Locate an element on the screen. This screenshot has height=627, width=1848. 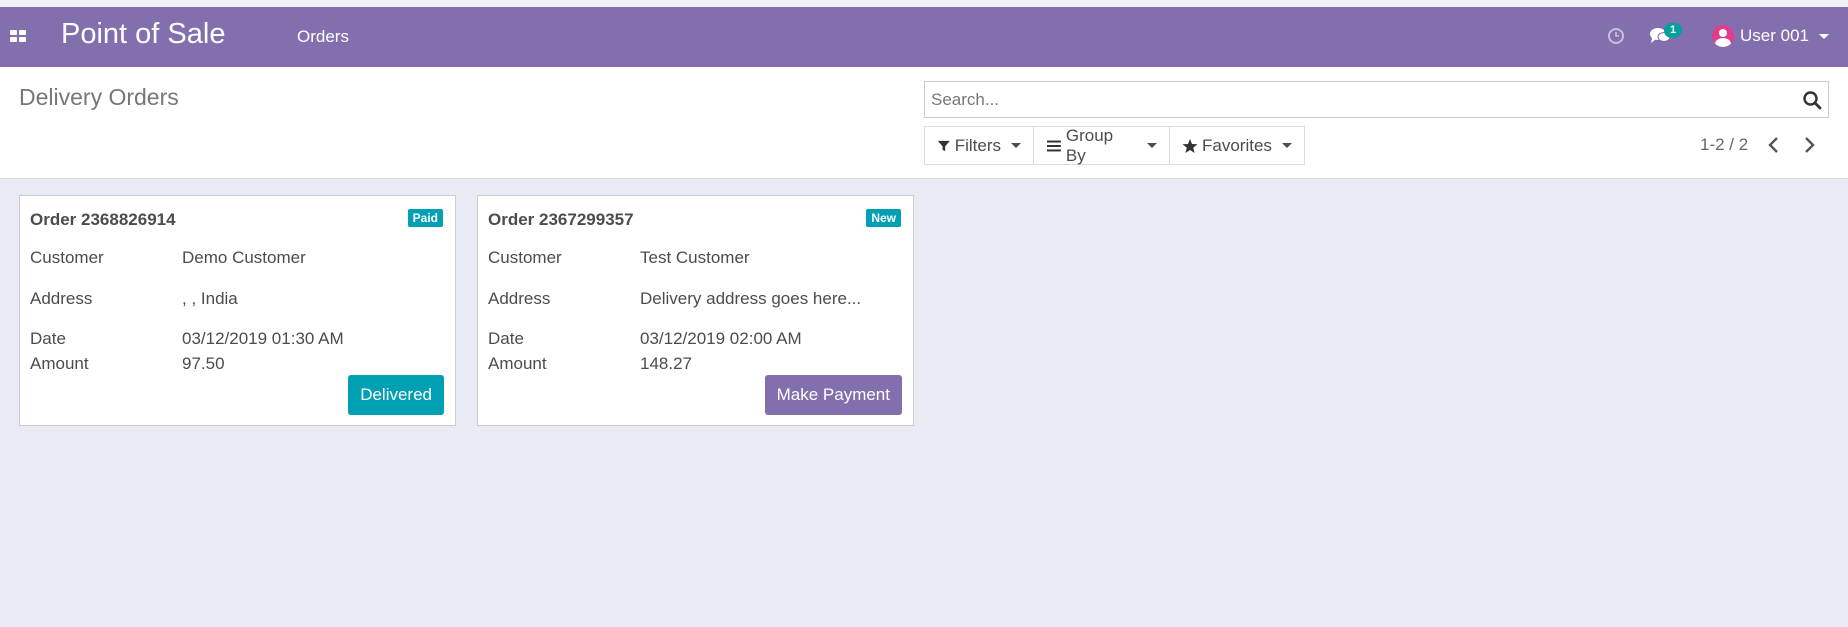
favorites-label: Favorites is located at coordinates (1237, 145).